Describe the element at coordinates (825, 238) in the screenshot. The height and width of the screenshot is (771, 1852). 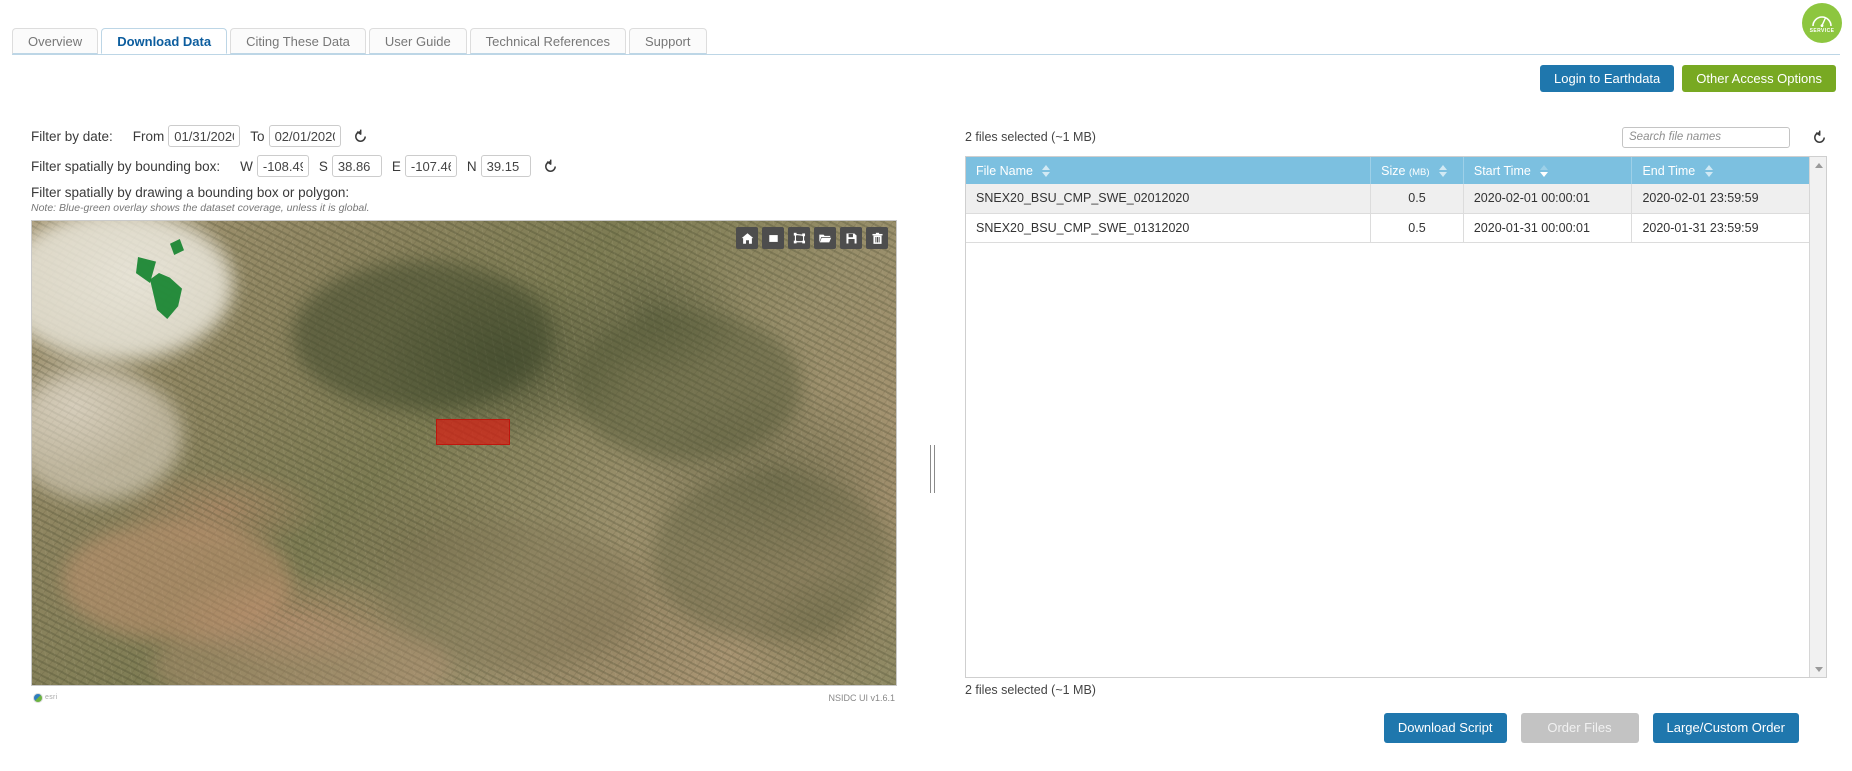
I see `folder-open-icon` at that location.